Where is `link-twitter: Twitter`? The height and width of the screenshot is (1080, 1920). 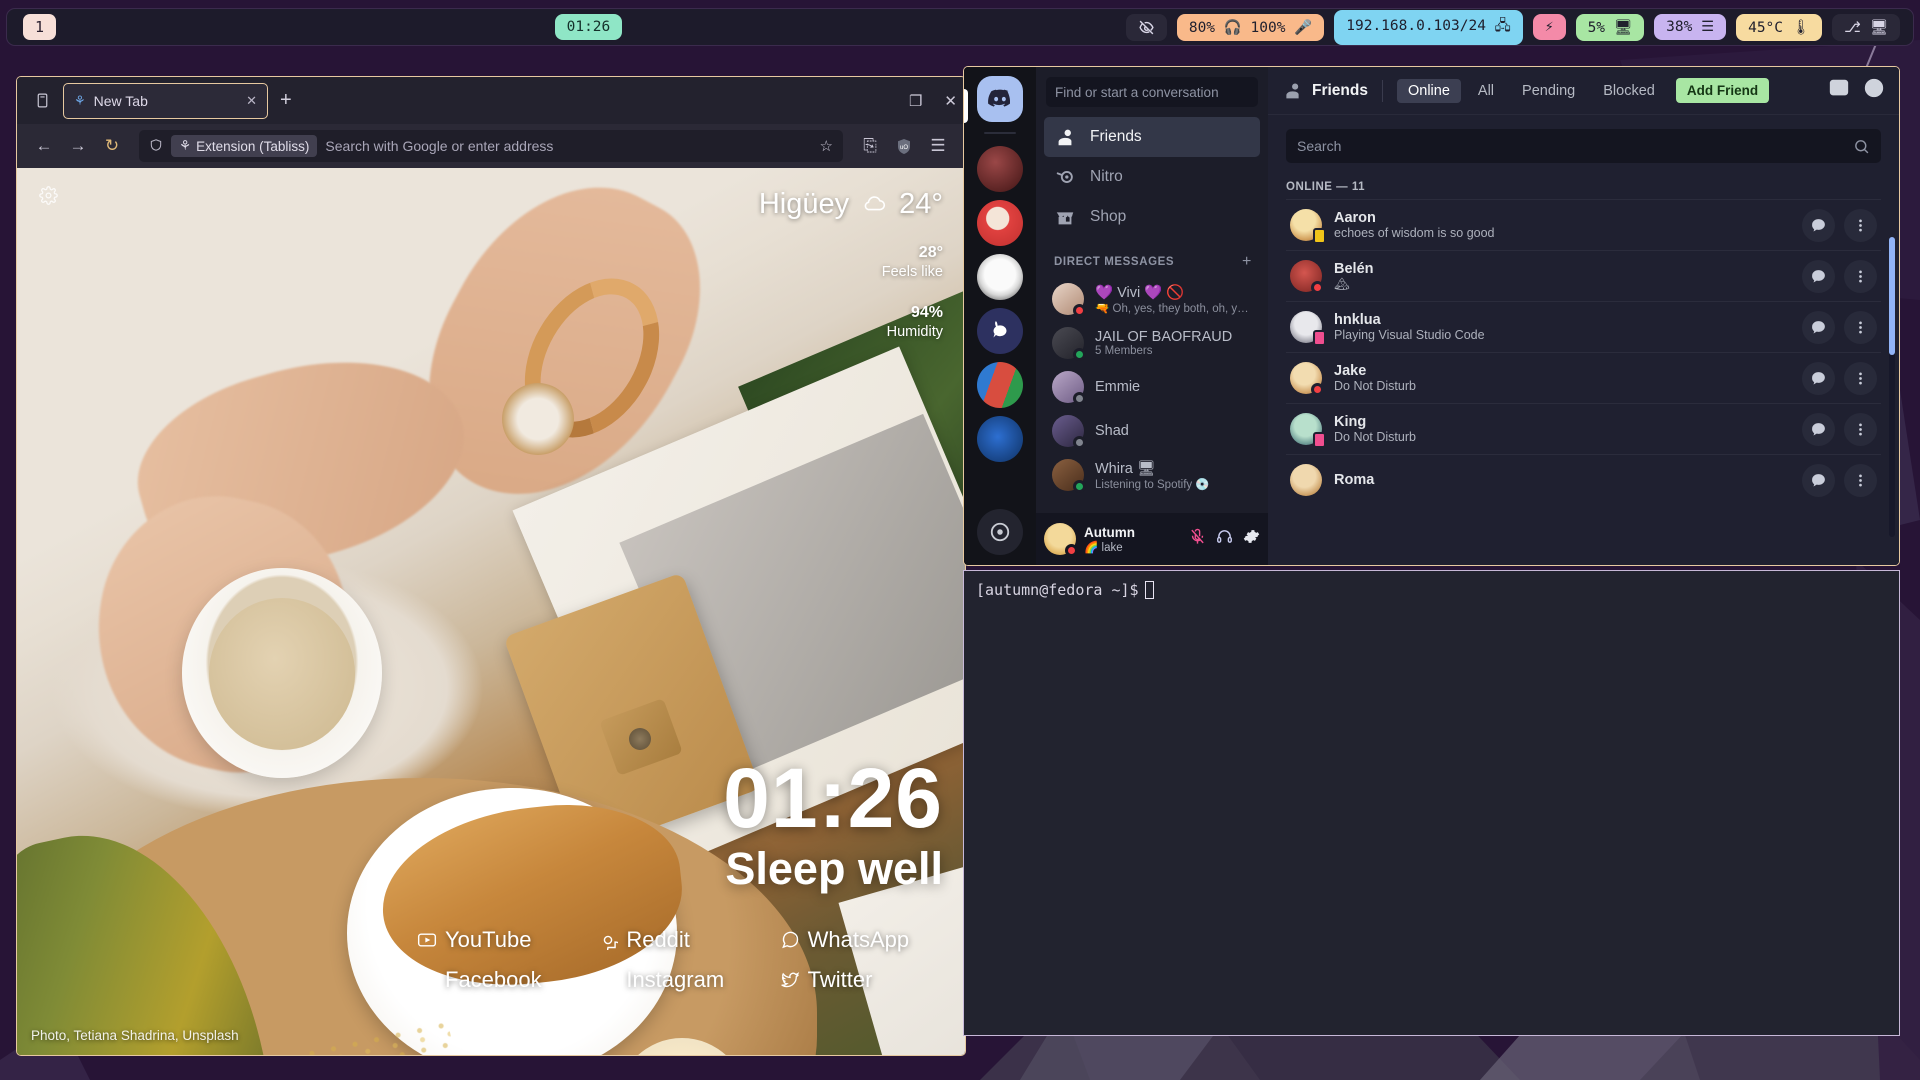
link-twitter: Twitter is located at coordinates (868, 980).